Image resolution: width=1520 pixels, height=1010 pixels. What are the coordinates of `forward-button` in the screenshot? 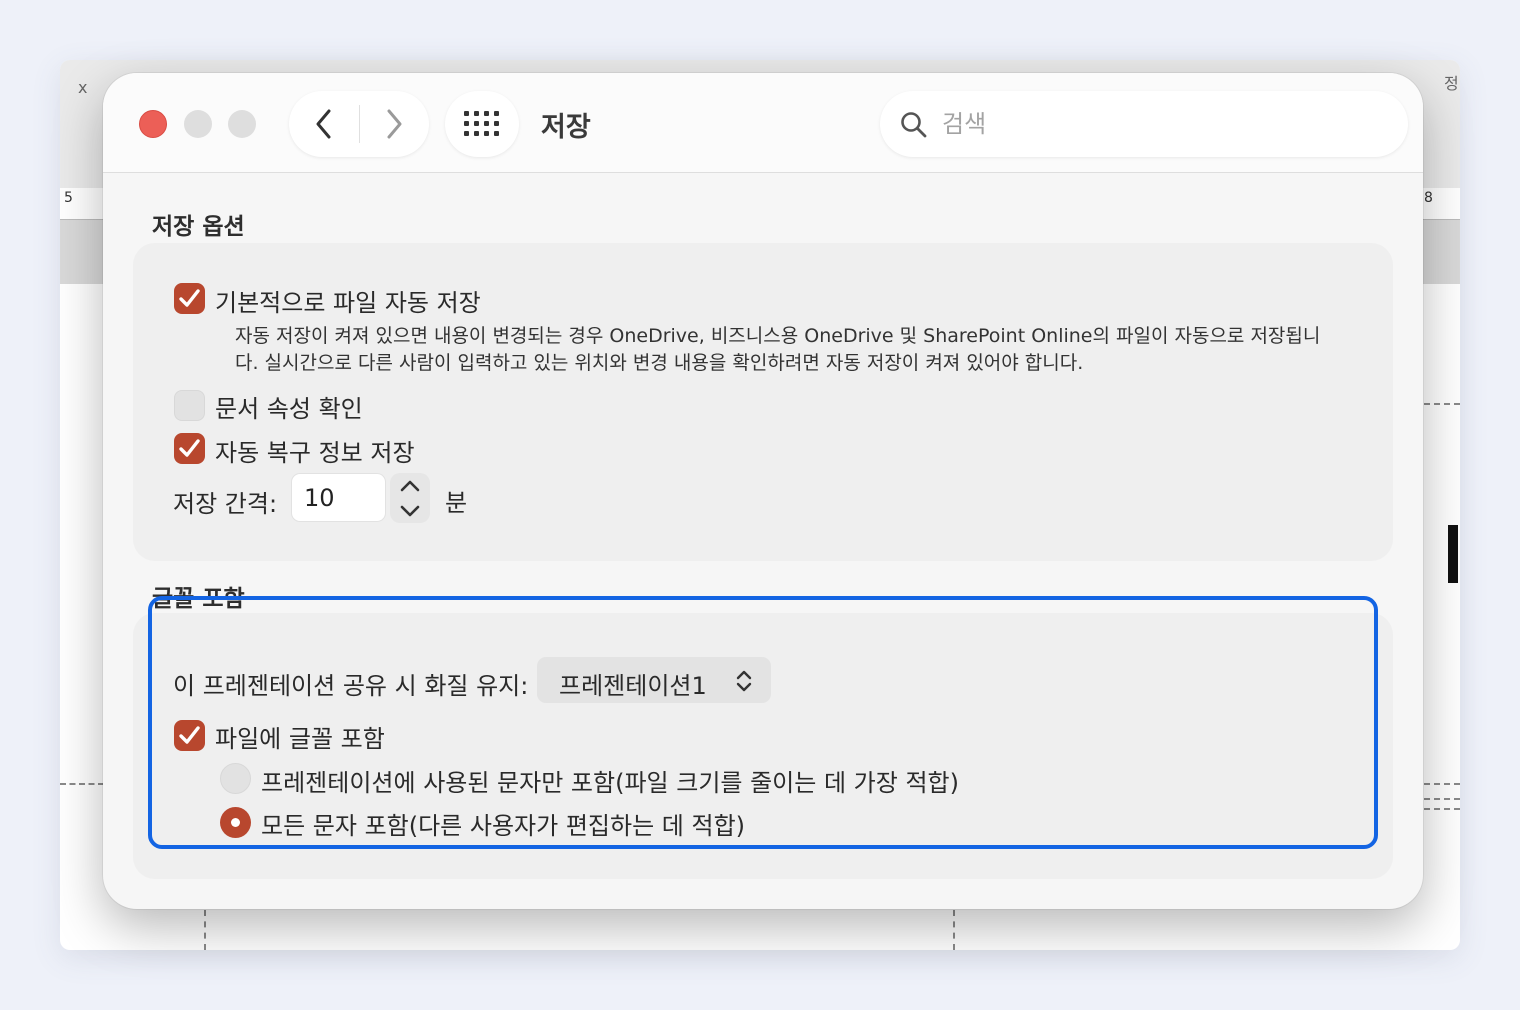 It's located at (394, 124).